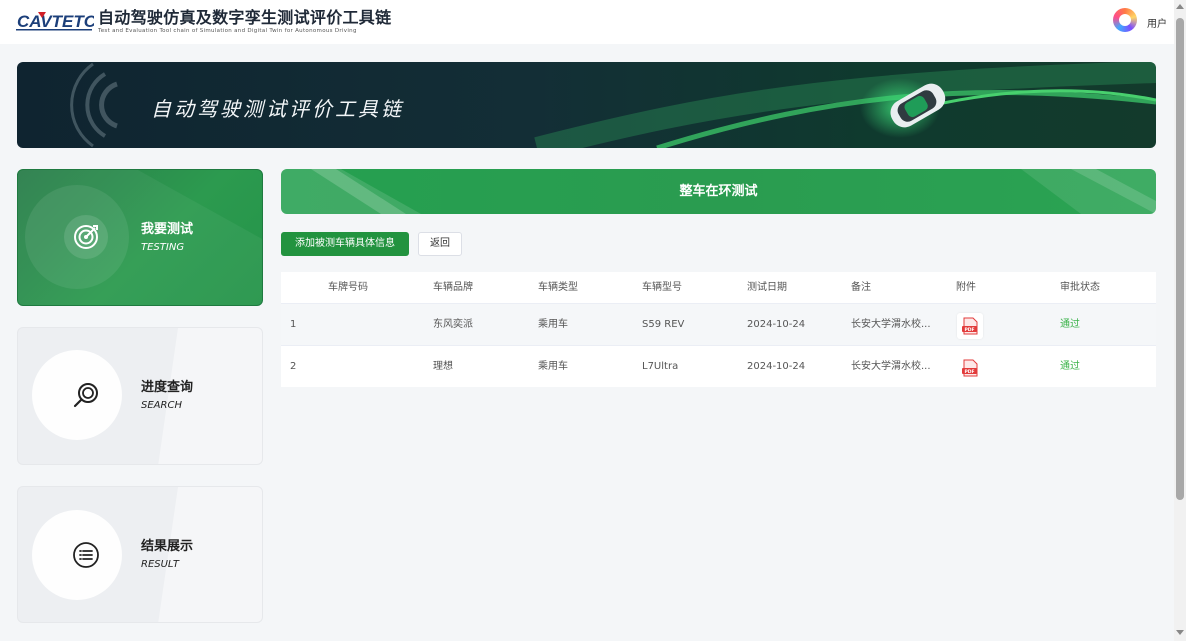 Image resolution: width=1186 pixels, height=641 pixels. What do you see at coordinates (160, 564) in the screenshot?
I see `nav-en-result: RESULT` at bounding box center [160, 564].